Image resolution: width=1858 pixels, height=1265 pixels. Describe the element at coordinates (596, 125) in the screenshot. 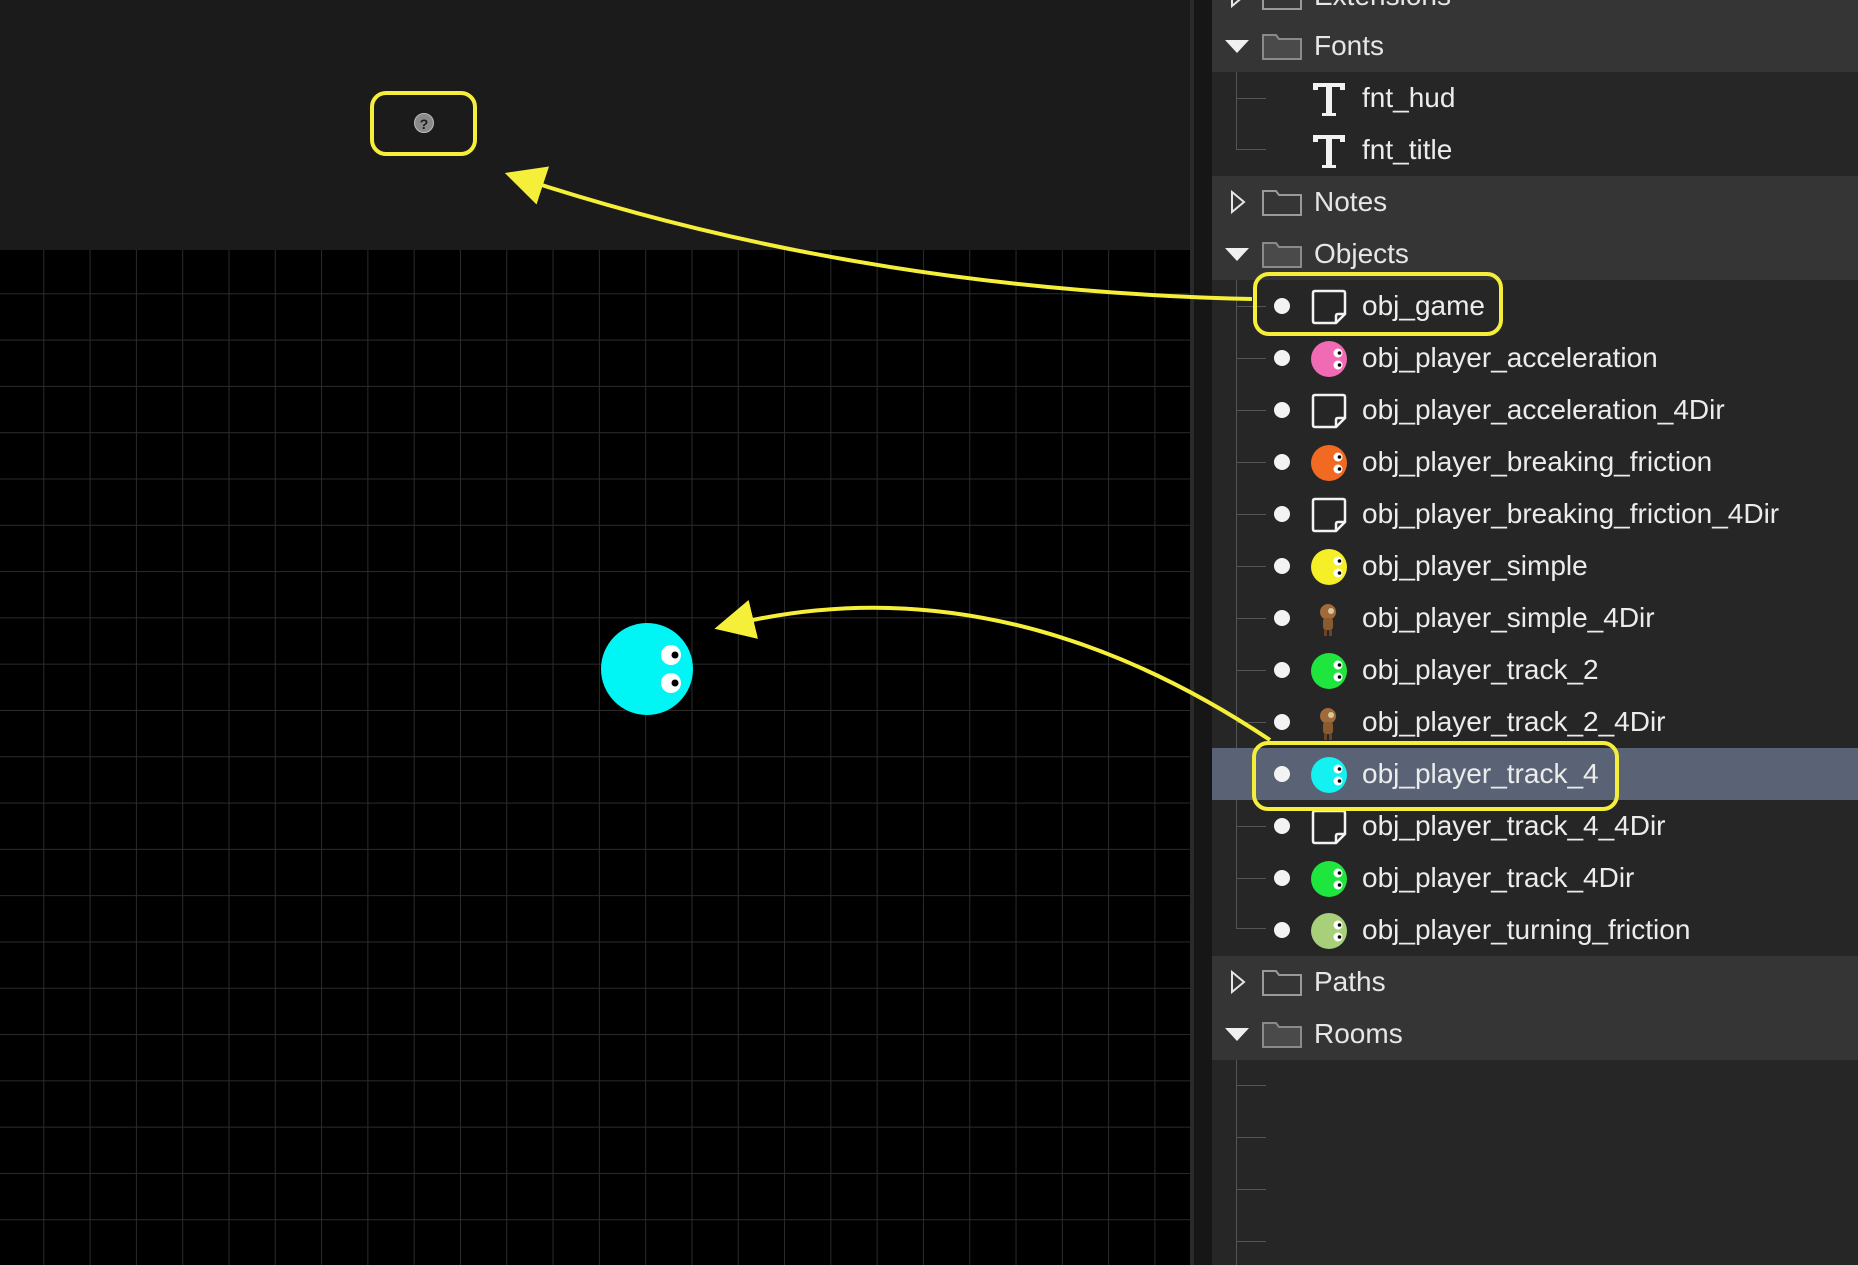

I see `room-editor-top-area` at that location.